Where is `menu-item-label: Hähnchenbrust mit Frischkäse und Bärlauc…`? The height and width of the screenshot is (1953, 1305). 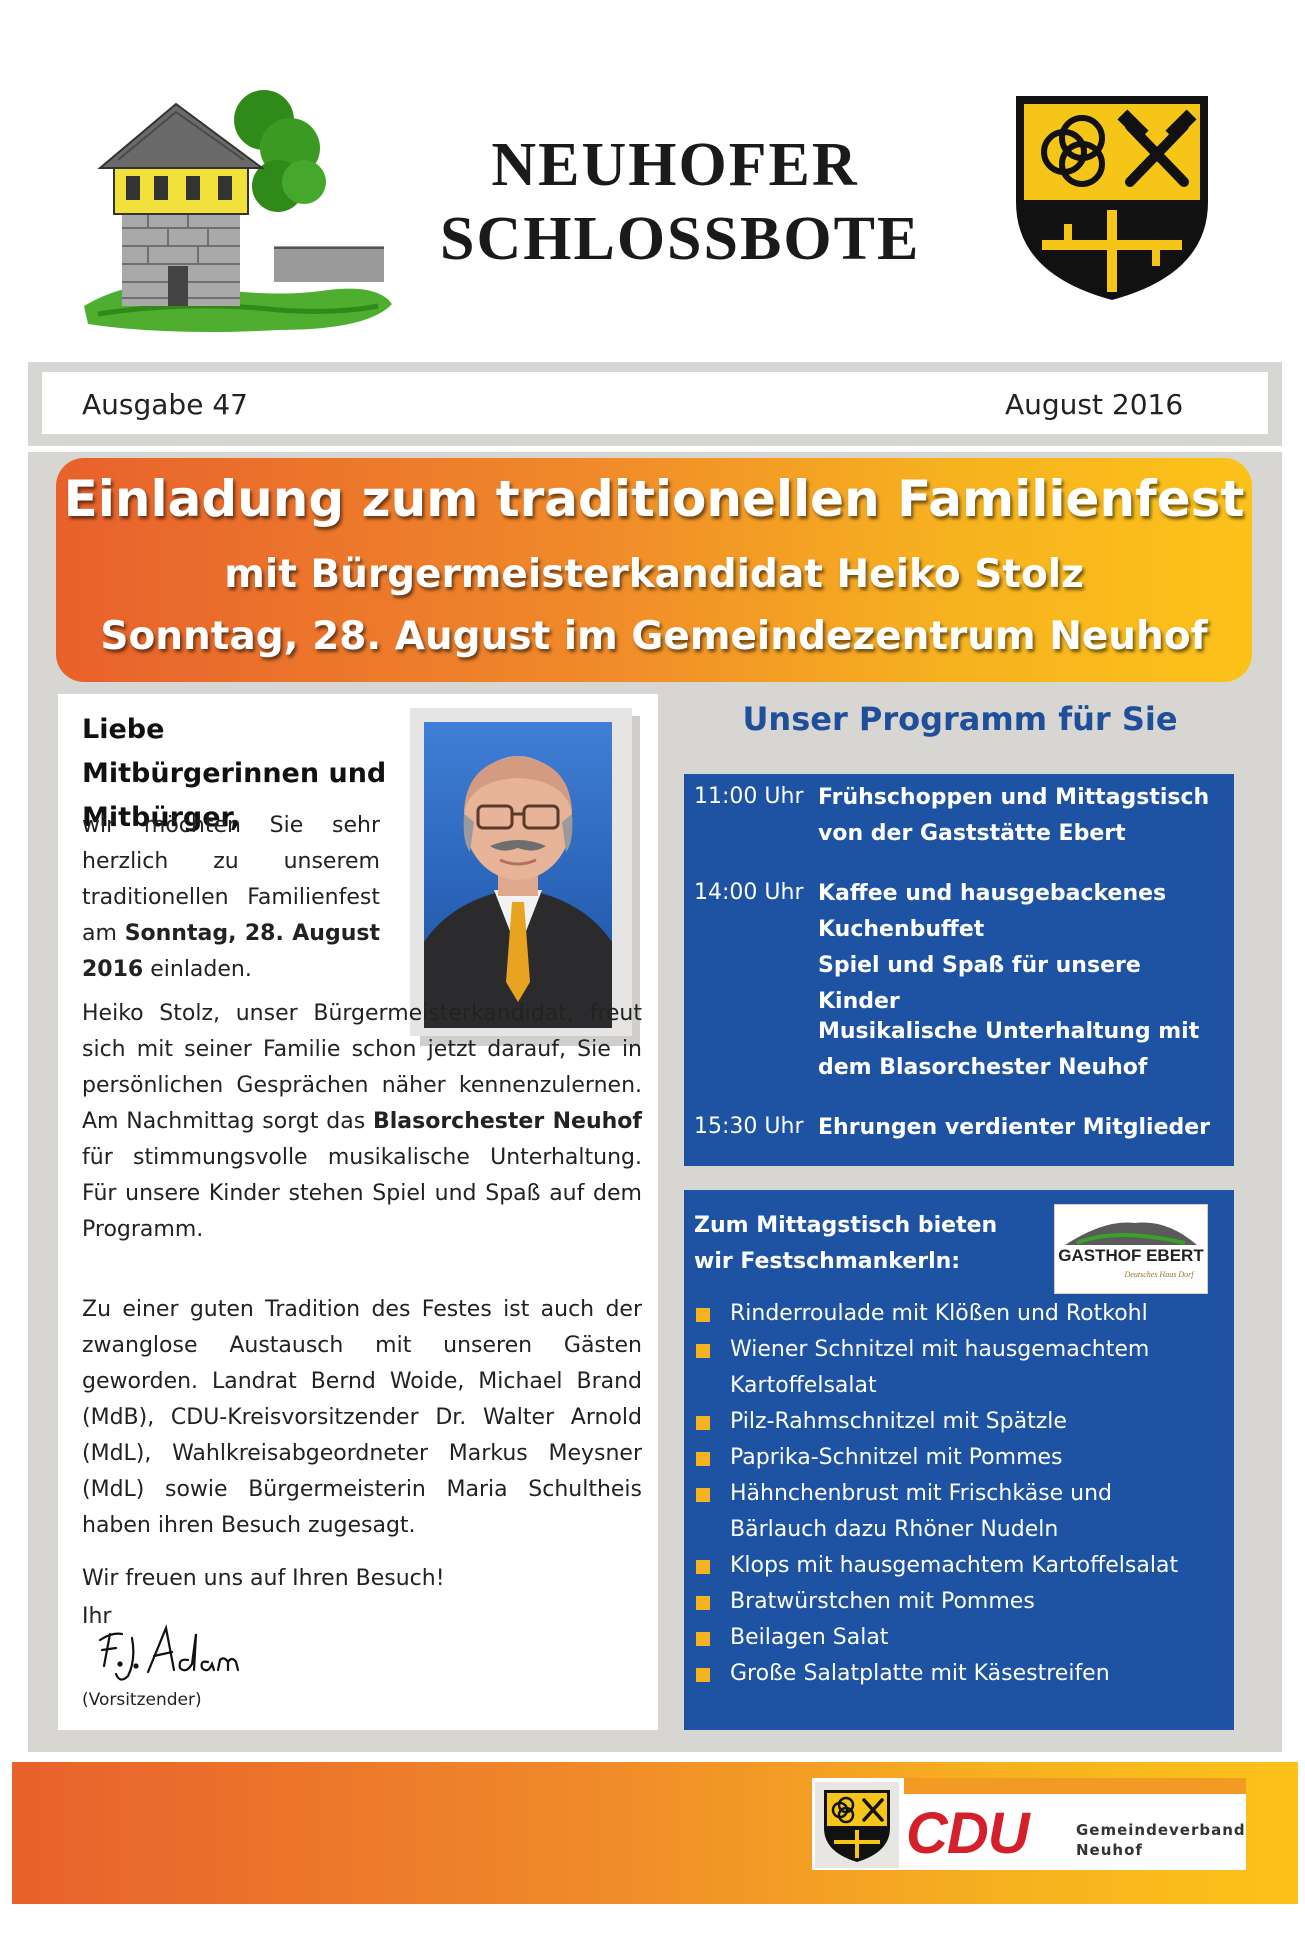 menu-item-label: Hähnchenbrust mit Frischkäse und Bärlauc… is located at coordinates (921, 1511).